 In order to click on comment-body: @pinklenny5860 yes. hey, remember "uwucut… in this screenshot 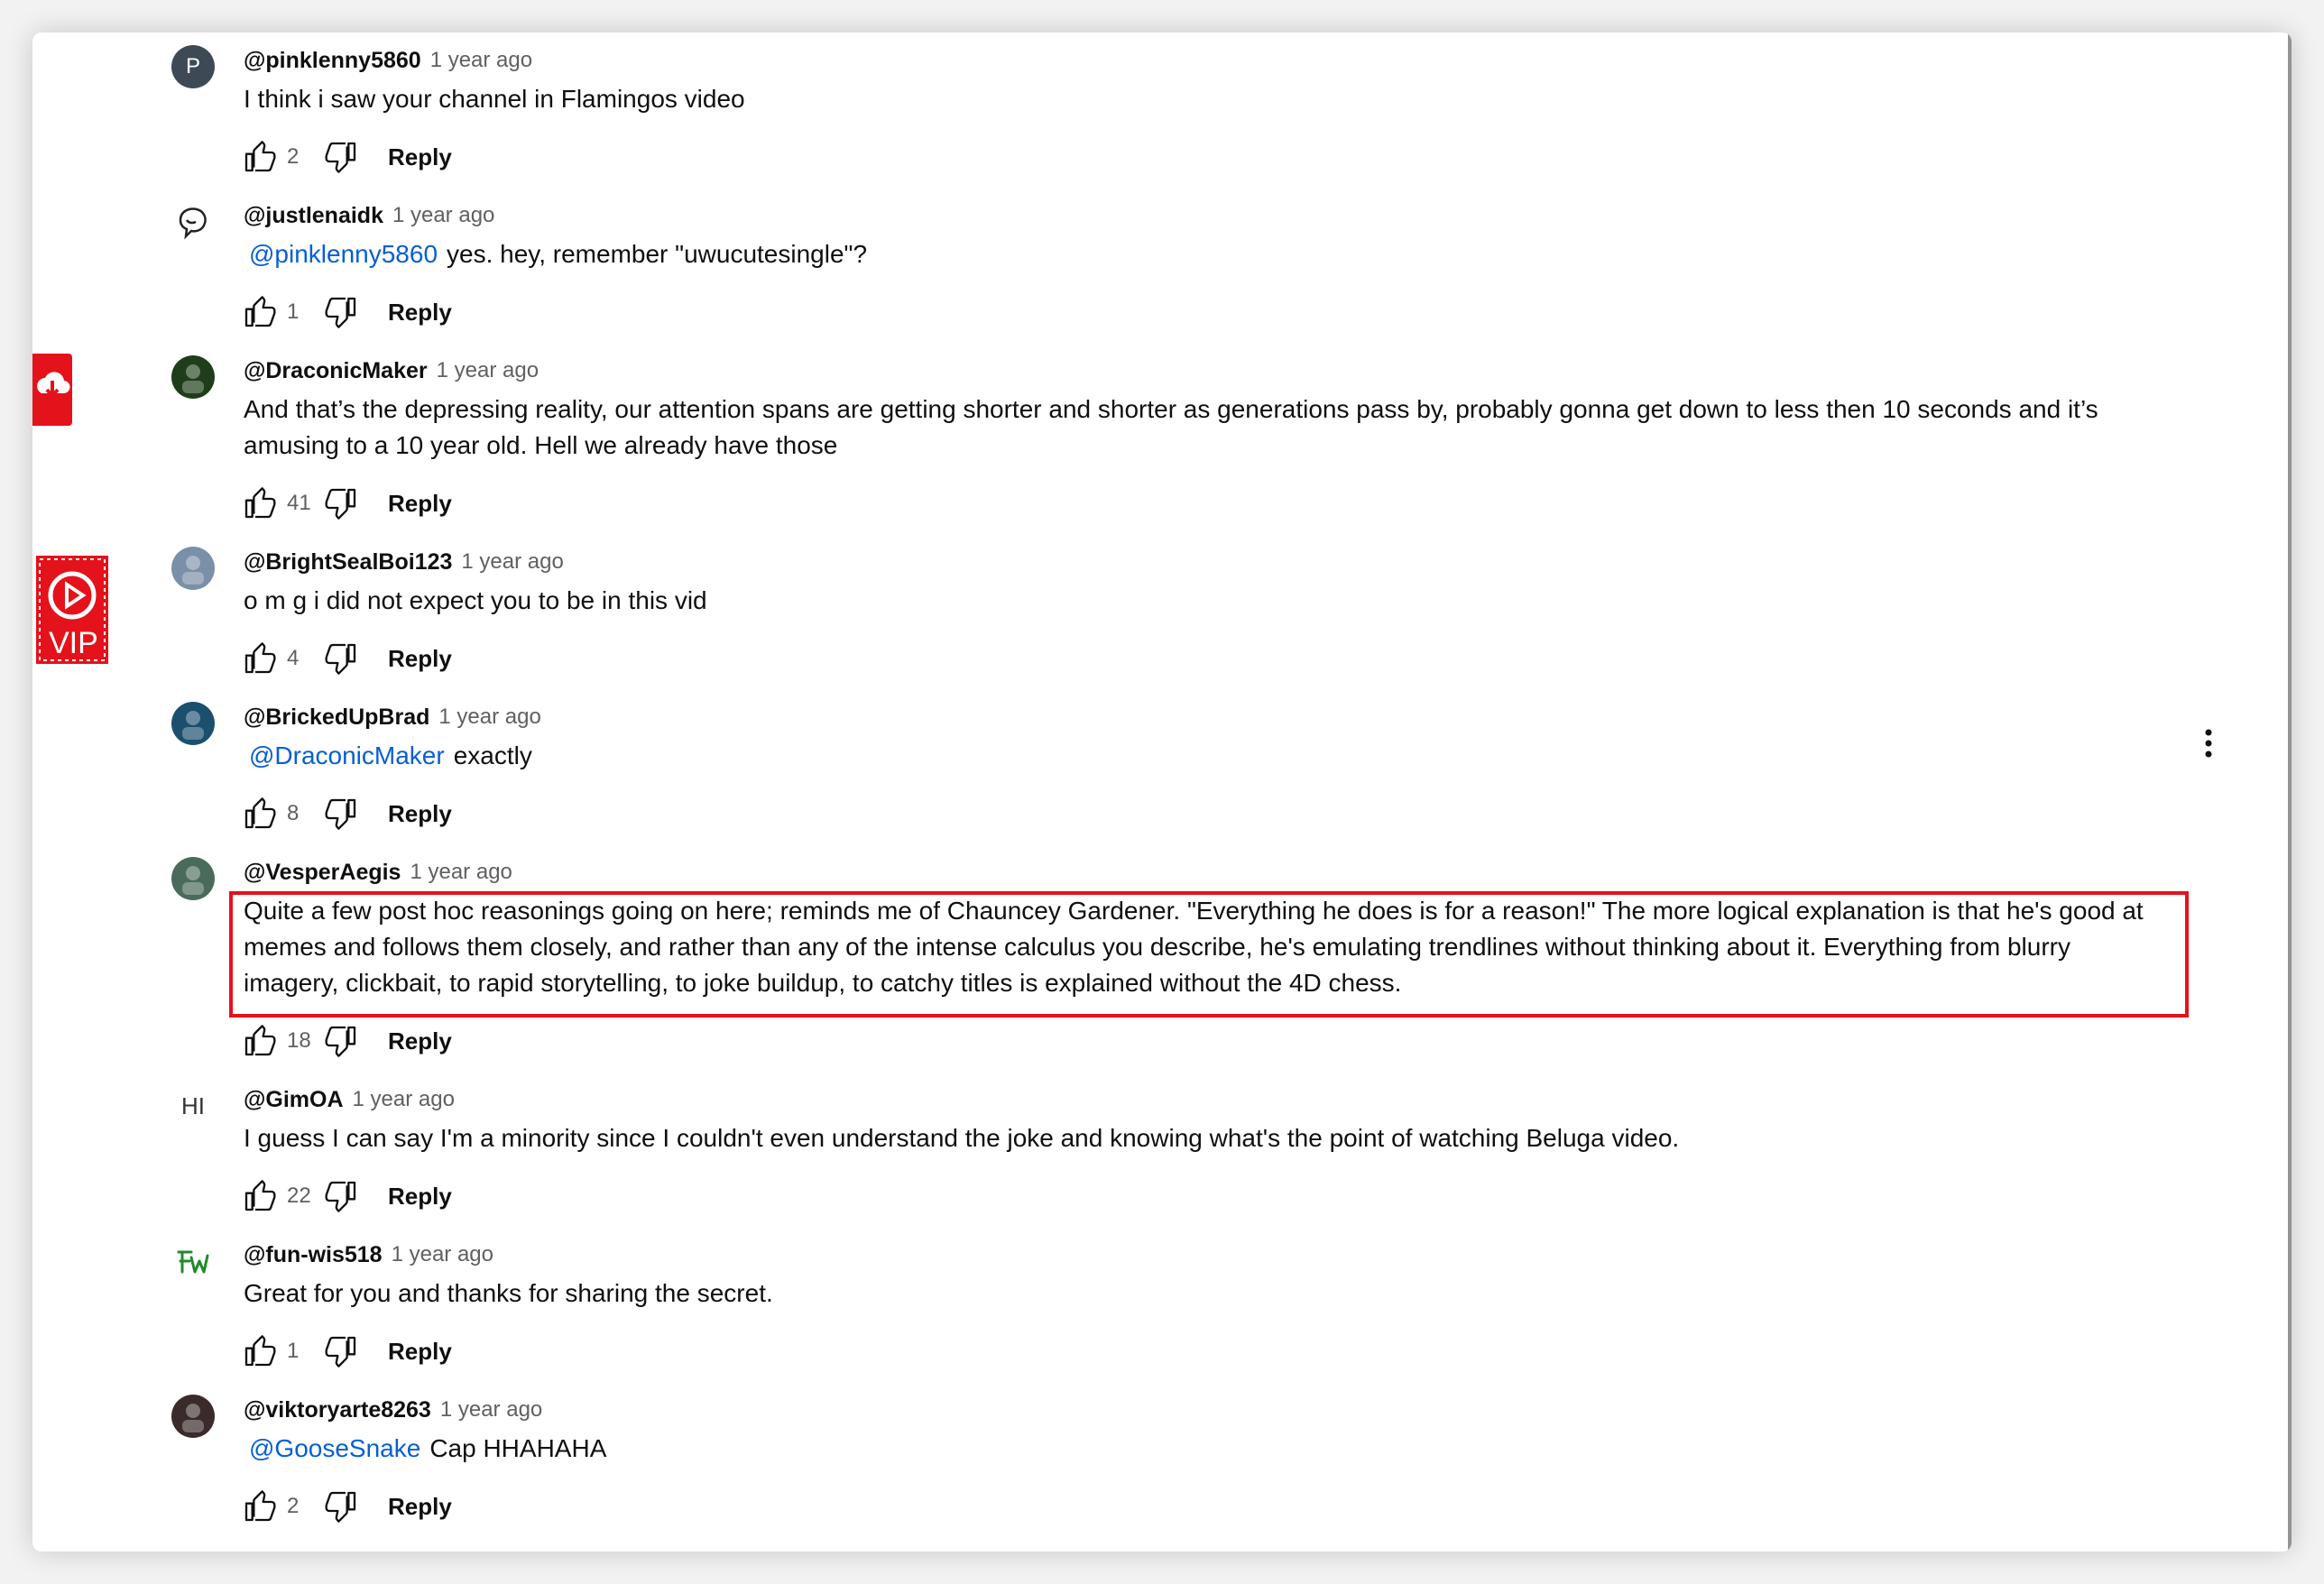, I will do `click(1204, 254)`.